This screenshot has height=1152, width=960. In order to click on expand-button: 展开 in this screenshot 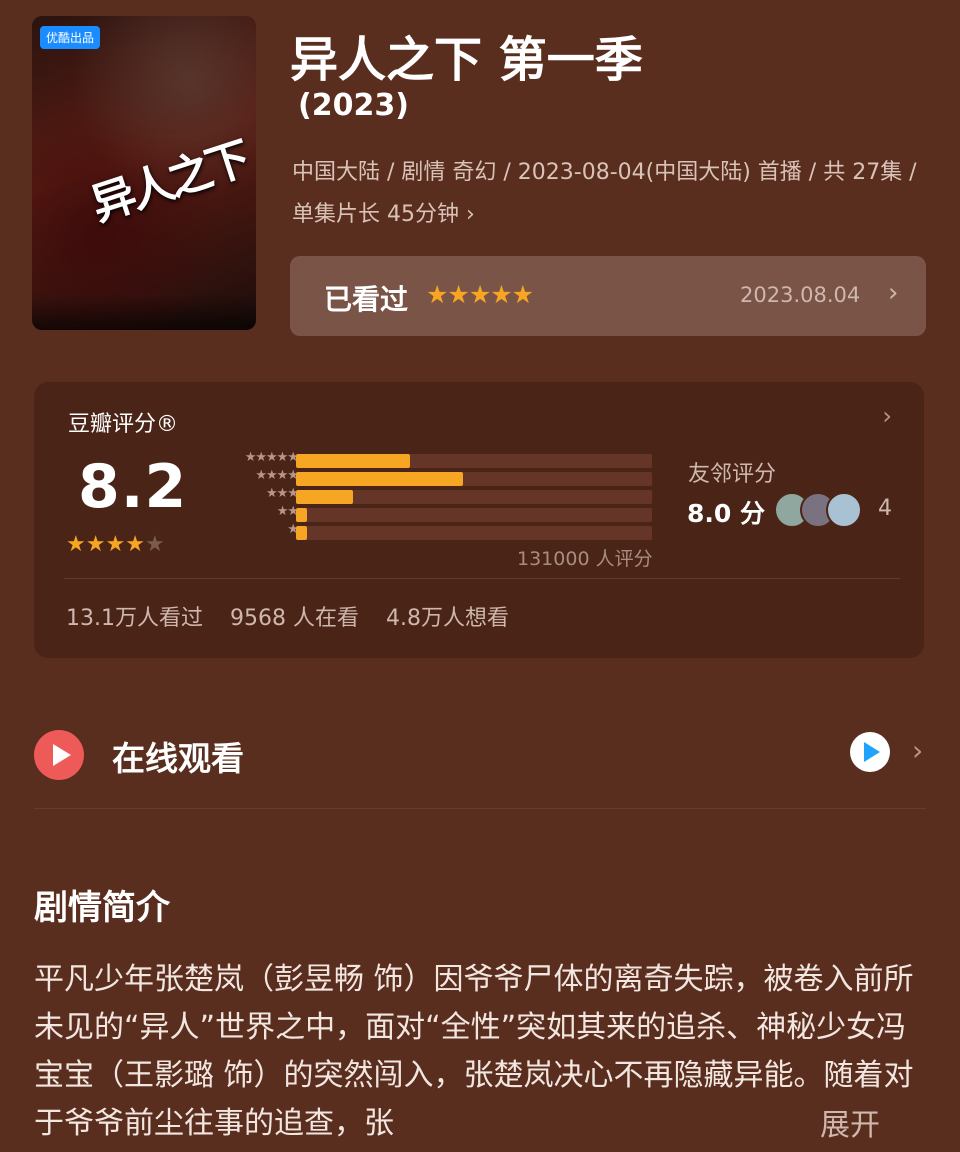, I will do `click(850, 1122)`.